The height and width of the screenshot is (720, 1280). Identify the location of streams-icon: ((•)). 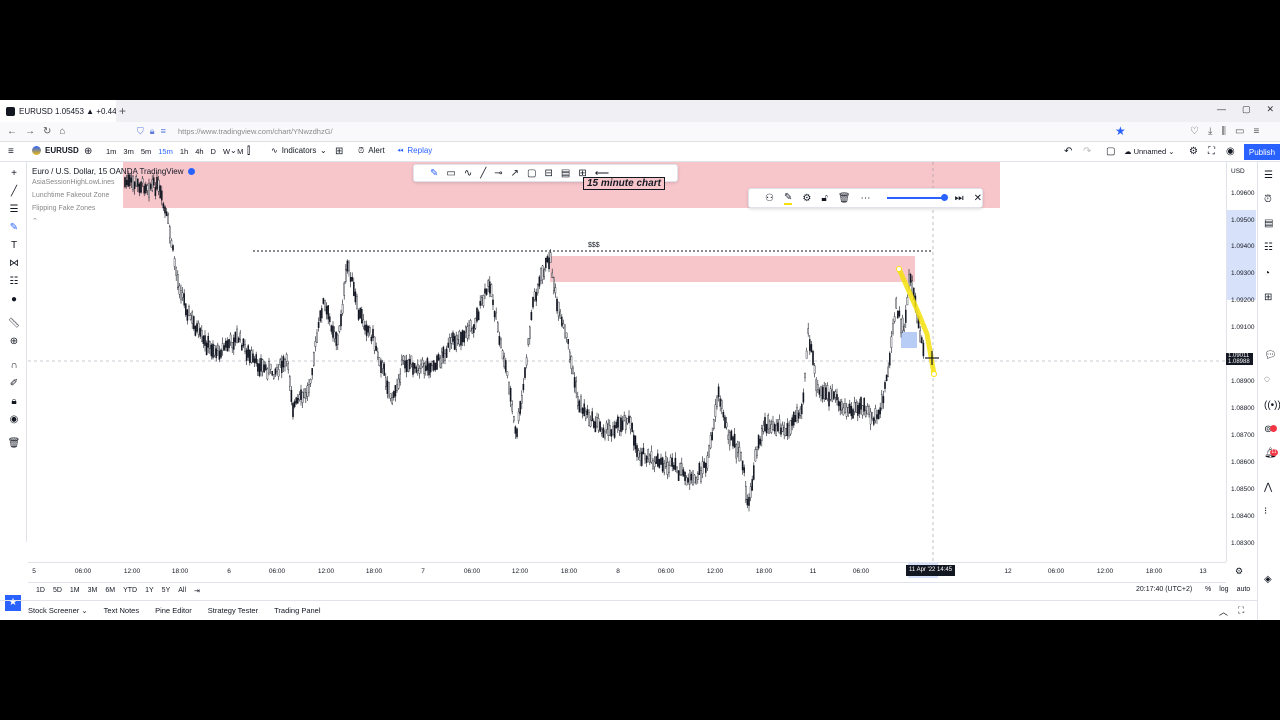
(1272, 405).